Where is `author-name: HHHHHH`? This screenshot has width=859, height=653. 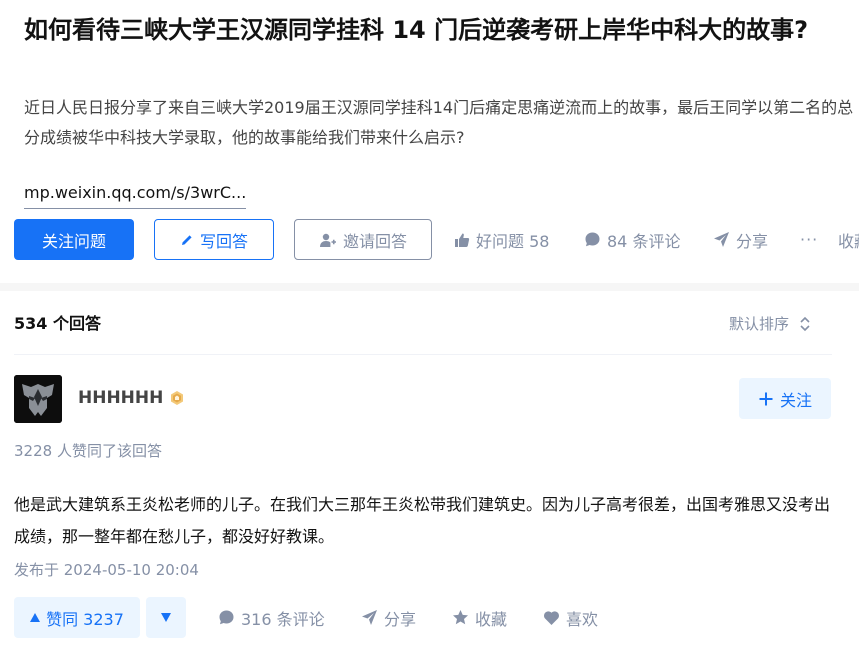
author-name: HHHHHH is located at coordinates (131, 398).